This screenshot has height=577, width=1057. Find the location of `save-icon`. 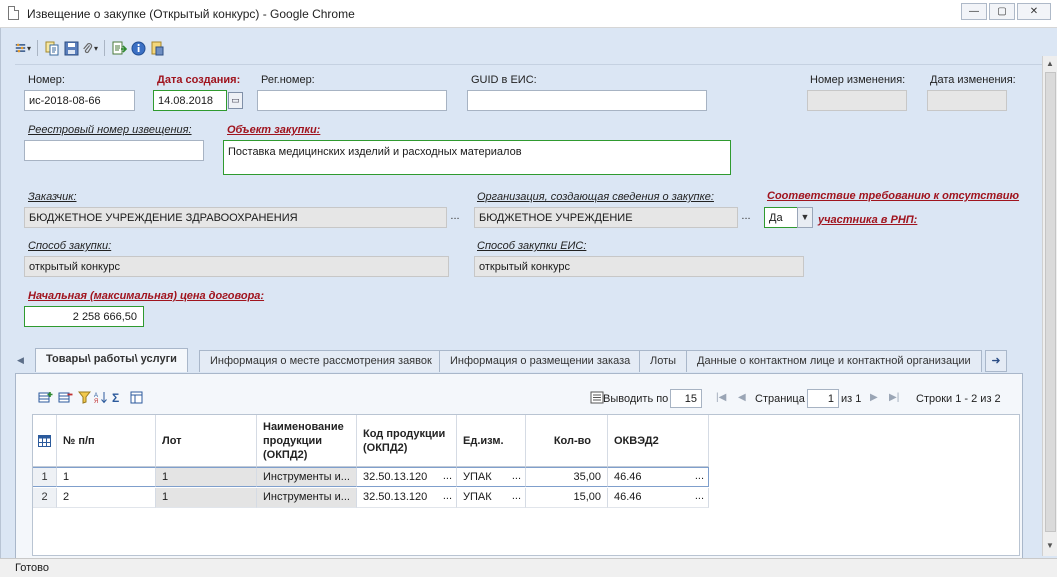

save-icon is located at coordinates (71, 48).